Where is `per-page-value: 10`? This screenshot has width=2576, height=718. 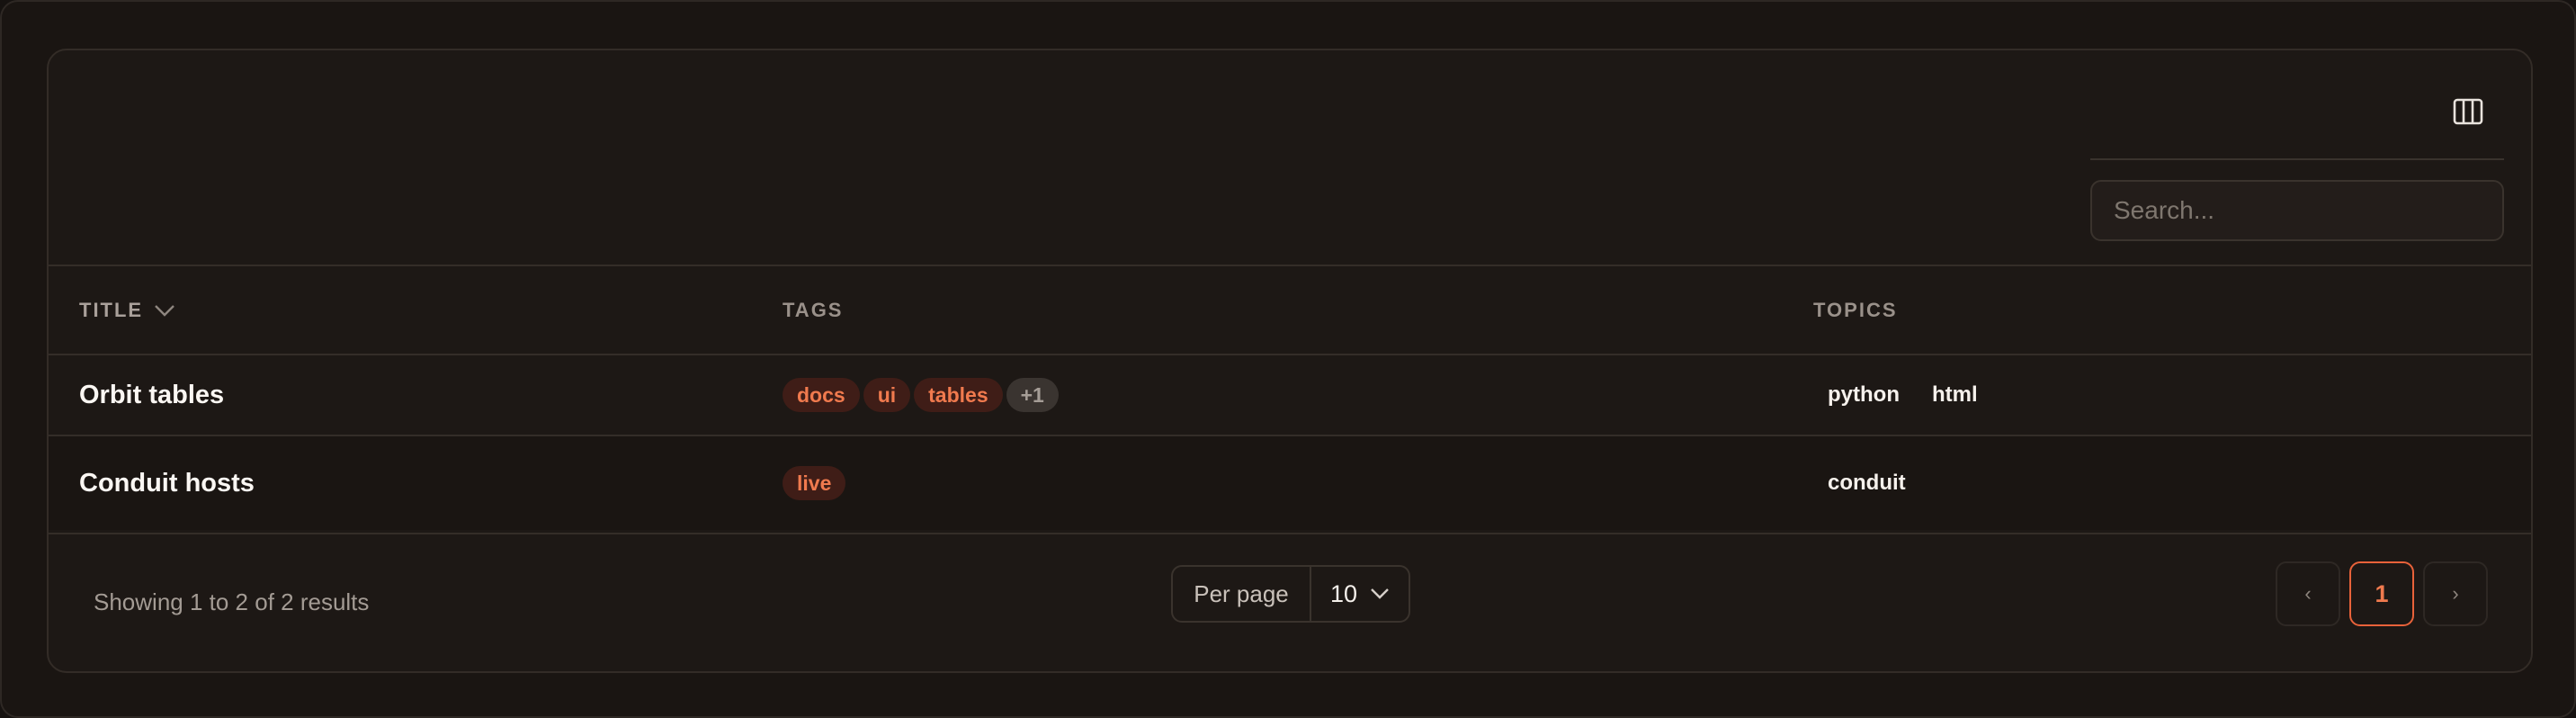
per-page-value: 10 is located at coordinates (1343, 593).